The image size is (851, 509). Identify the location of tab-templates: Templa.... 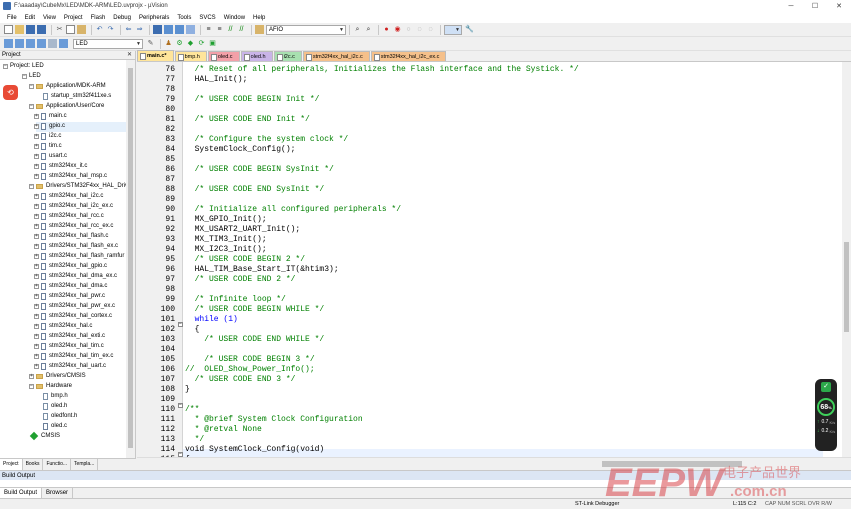
(85, 464).